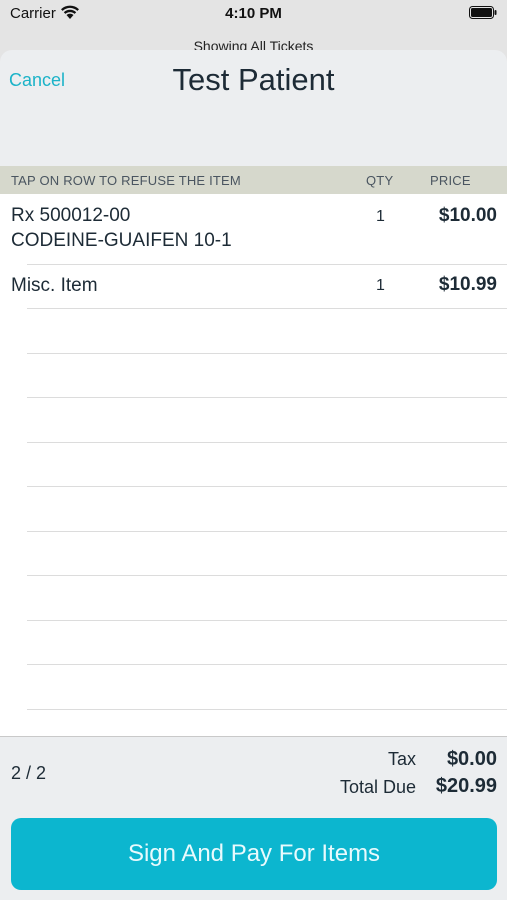 The width and height of the screenshot is (507, 900). Describe the element at coordinates (466, 786) in the screenshot. I see `total-due-value: $20.99` at that location.